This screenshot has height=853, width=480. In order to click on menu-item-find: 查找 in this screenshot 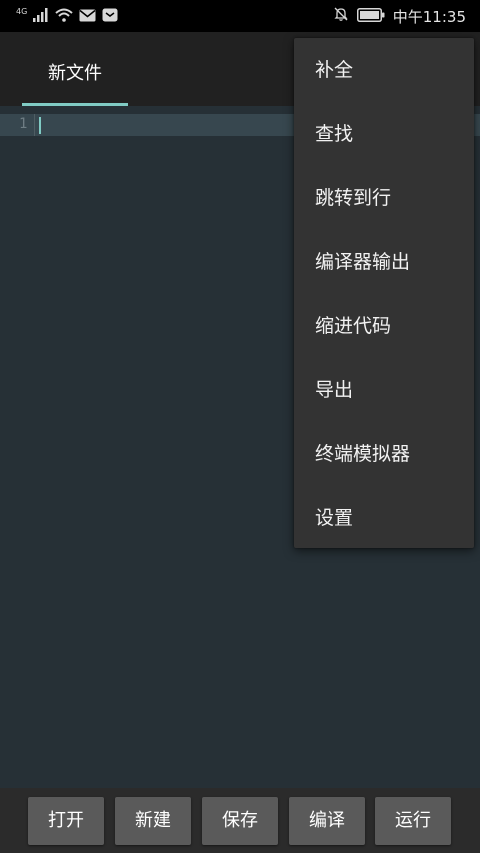, I will do `click(384, 134)`.